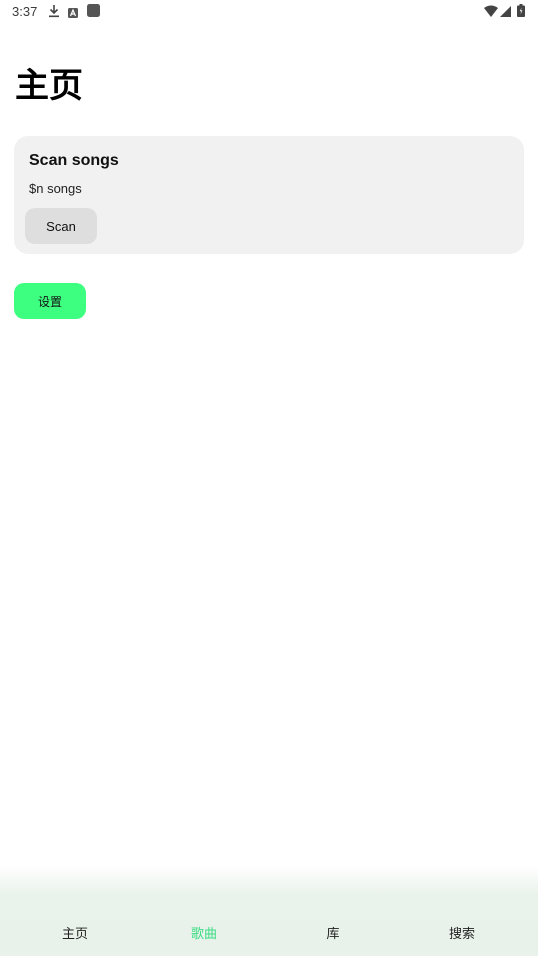 The height and width of the screenshot is (956, 538). What do you see at coordinates (269, 11) in the screenshot?
I see `status-bar: 3:37` at bounding box center [269, 11].